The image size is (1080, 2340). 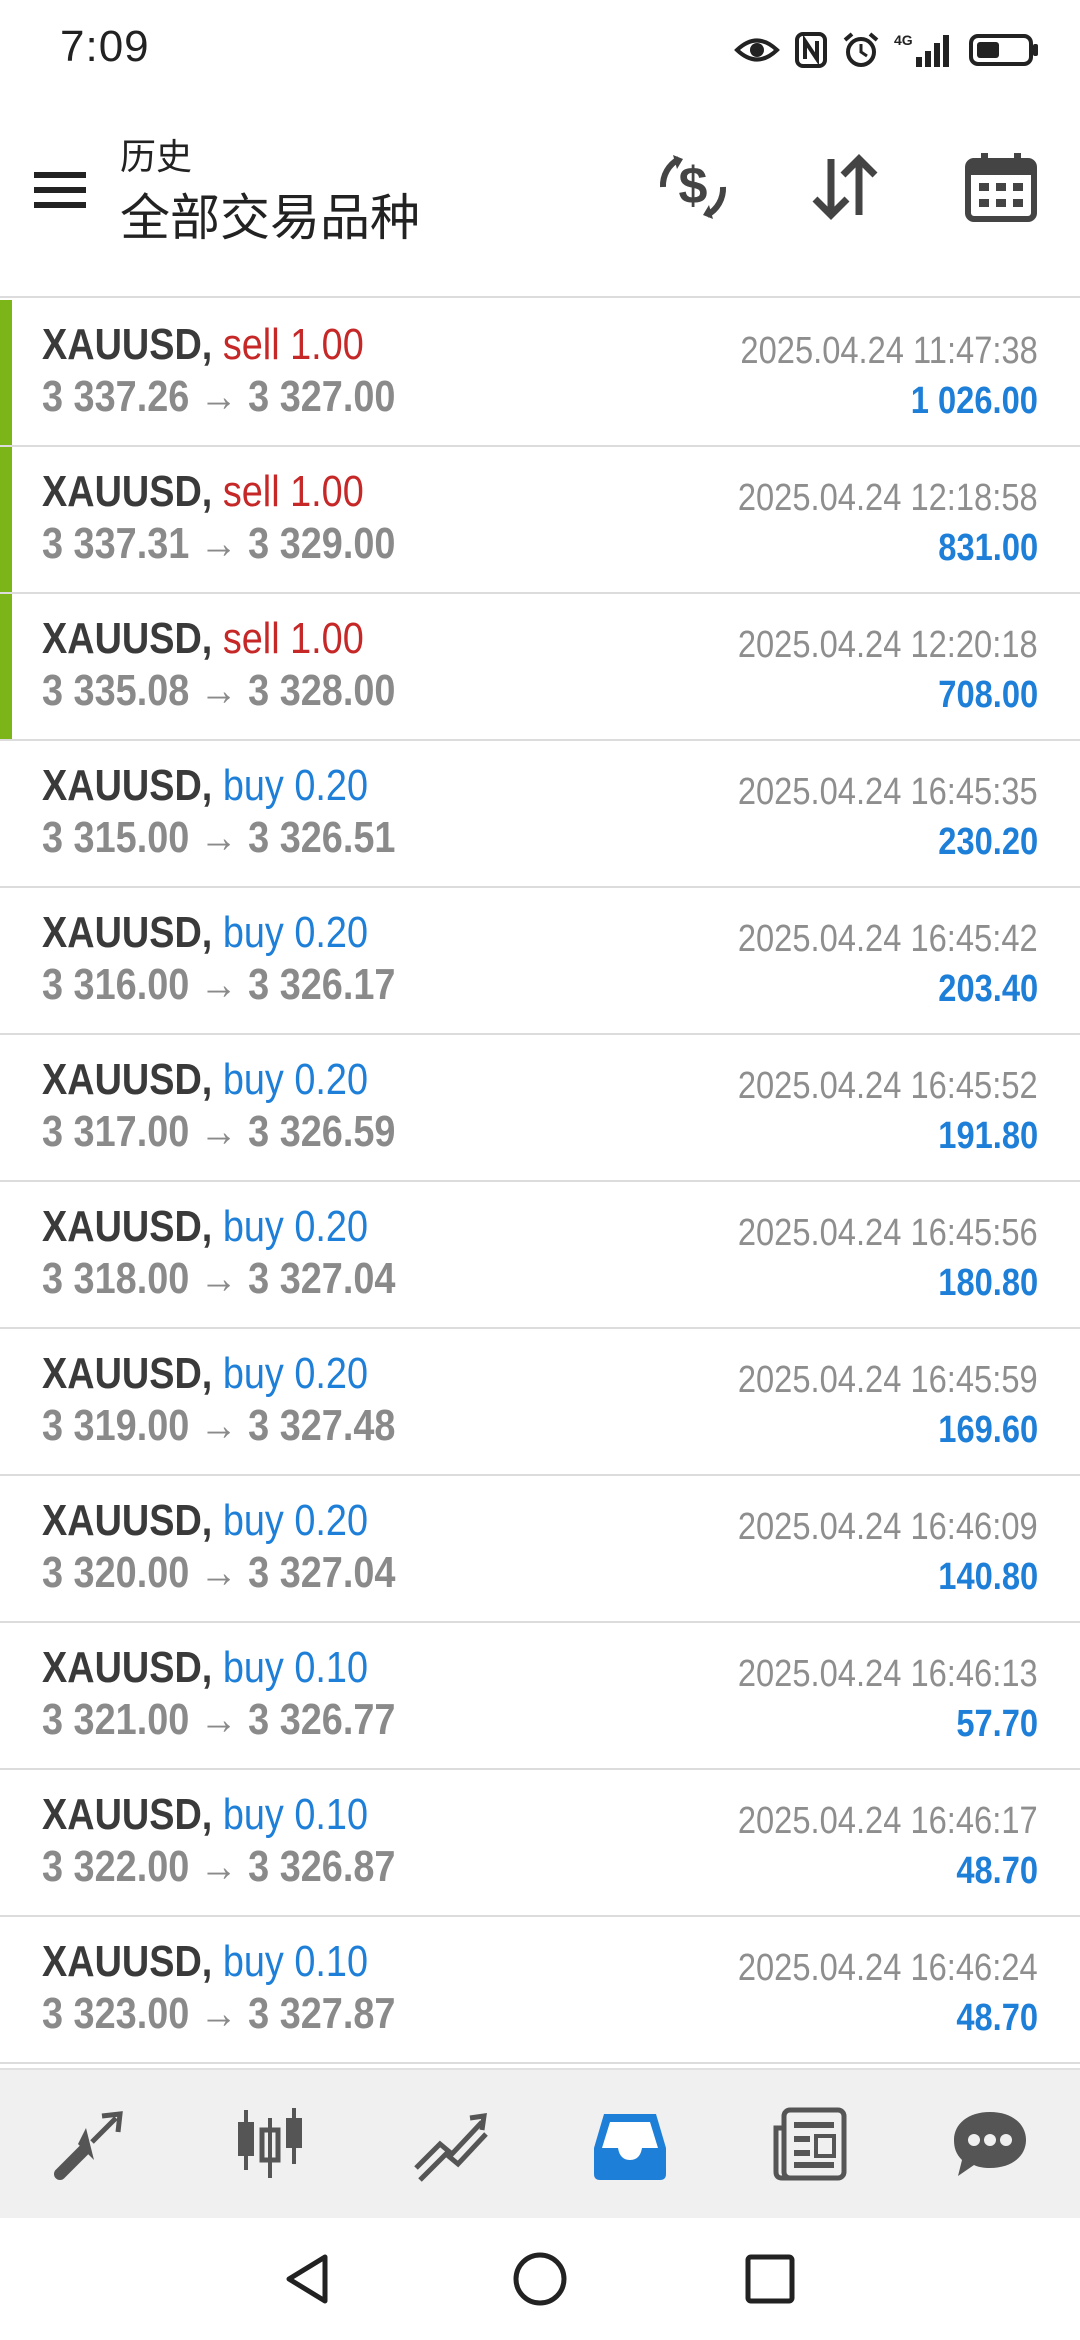 I want to click on recents-icon, so click(x=770, y=2279).